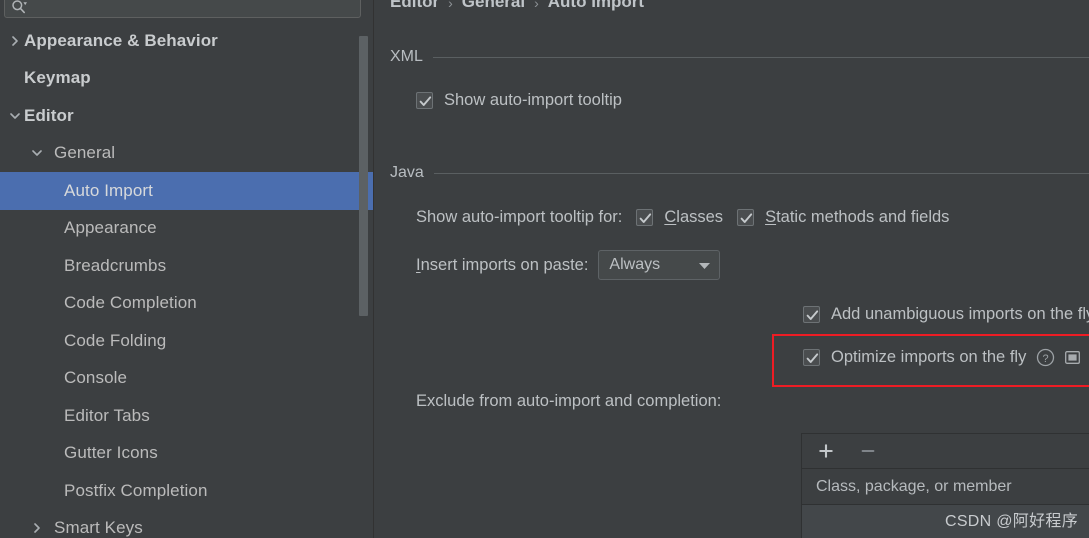  I want to click on watermark: CSDN @阿好程序, so click(1011, 521).